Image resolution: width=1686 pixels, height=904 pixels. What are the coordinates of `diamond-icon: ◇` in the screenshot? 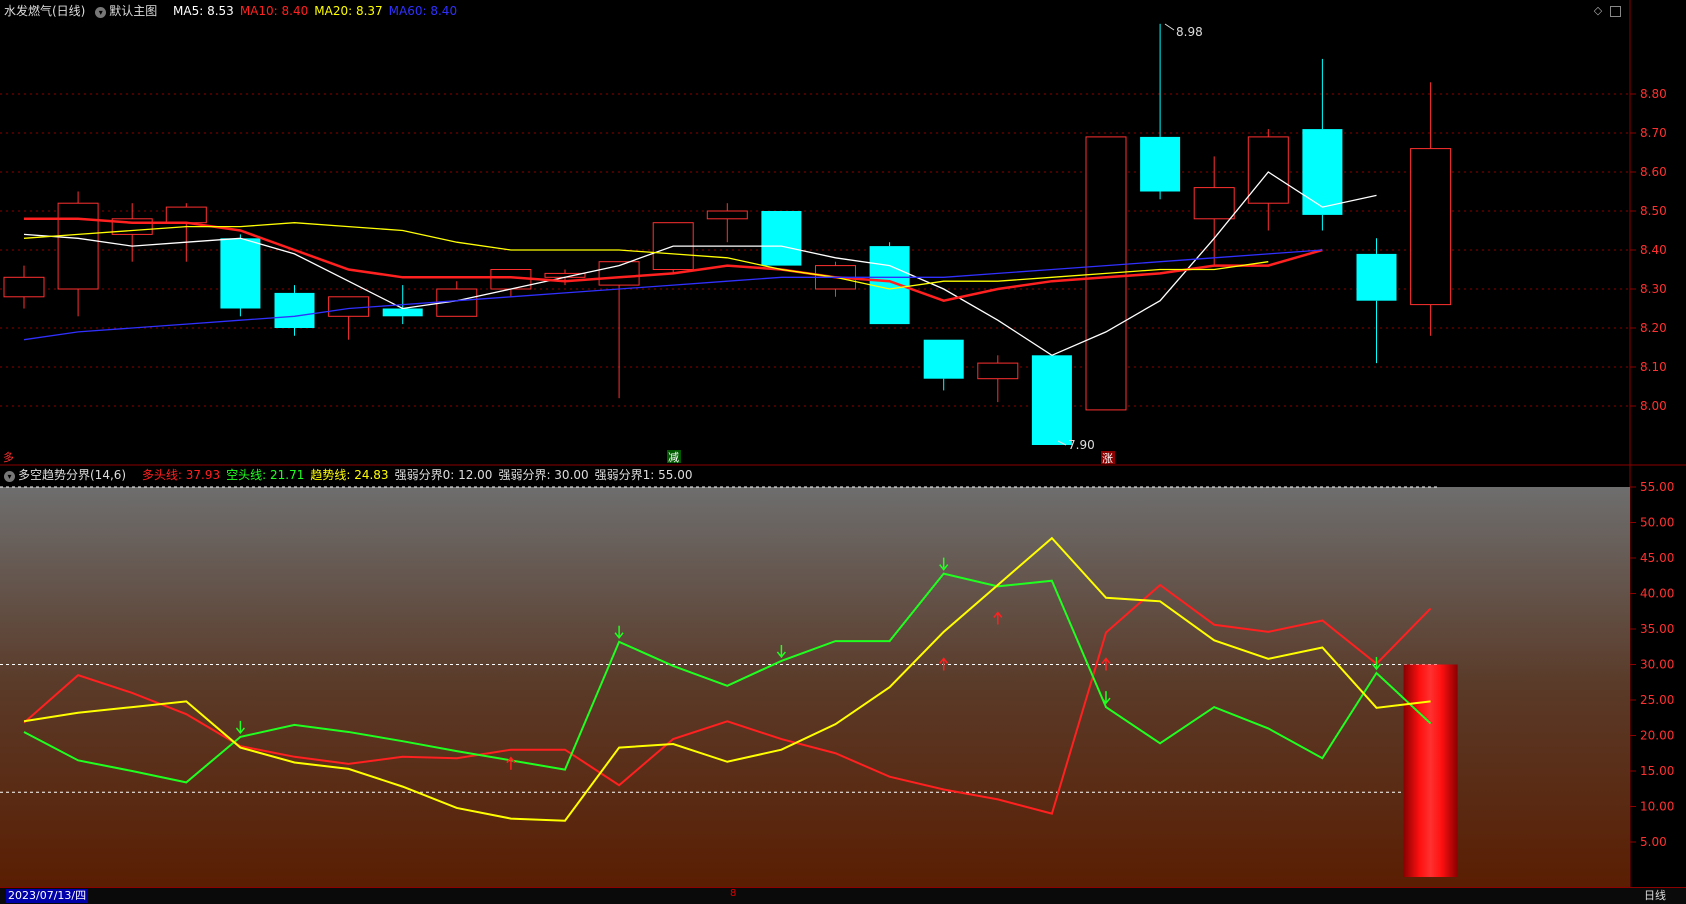 It's located at (1598, 11).